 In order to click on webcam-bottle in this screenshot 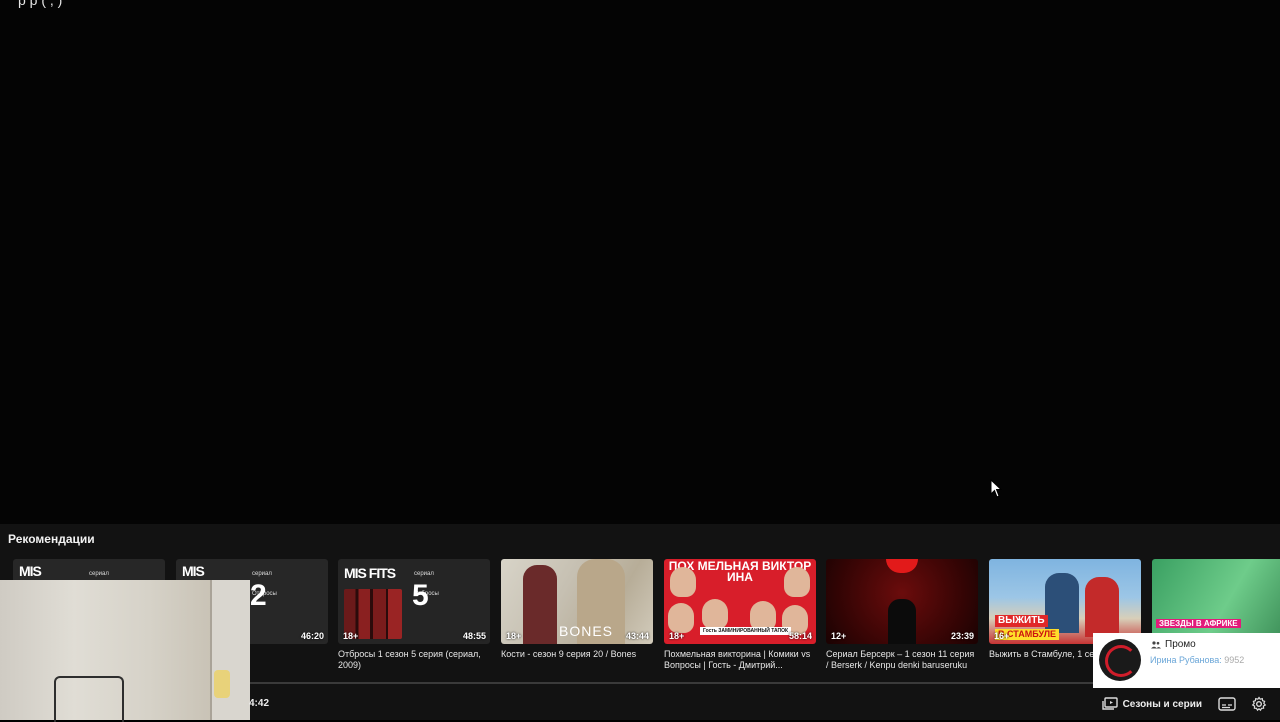, I will do `click(222, 684)`.